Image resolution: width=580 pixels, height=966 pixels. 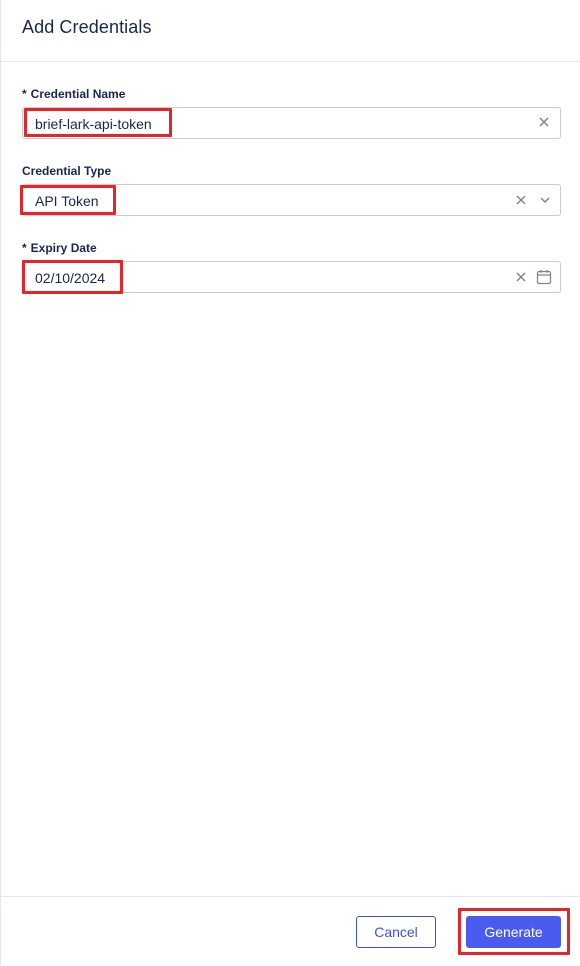 What do you see at coordinates (291, 277) in the screenshot?
I see `expiry-date-input: 02/10/2024` at bounding box center [291, 277].